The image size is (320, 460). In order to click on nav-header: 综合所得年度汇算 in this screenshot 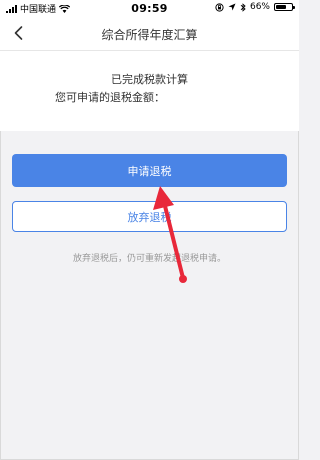, I will do `click(149, 34)`.